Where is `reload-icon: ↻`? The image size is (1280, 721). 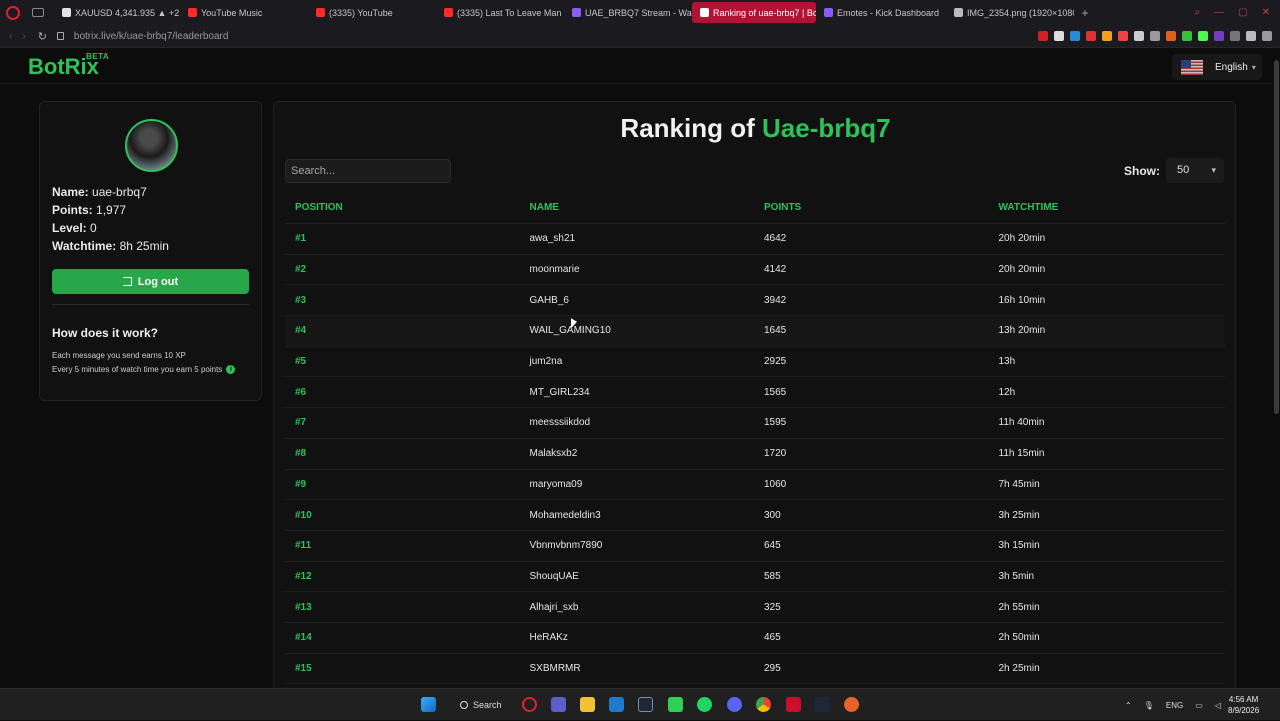
reload-icon: ↻ is located at coordinates (42, 36).